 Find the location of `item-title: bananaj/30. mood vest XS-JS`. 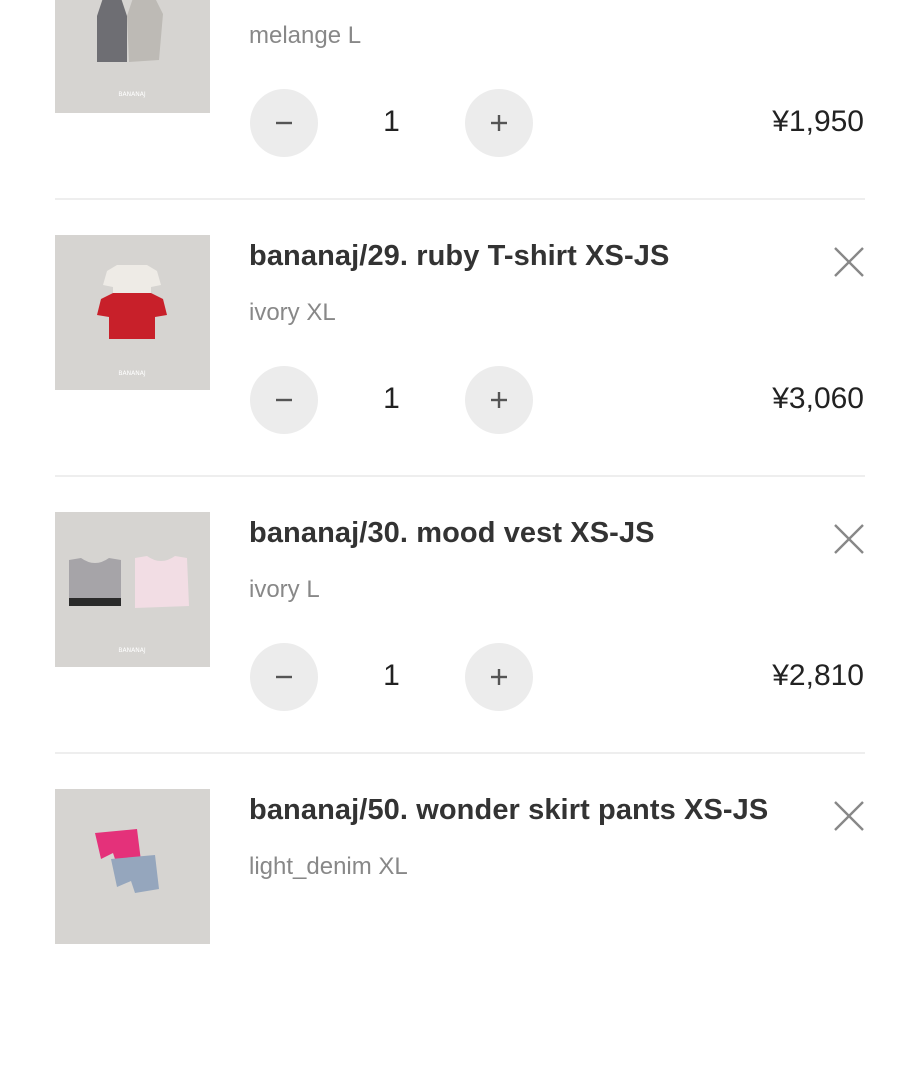

item-title: bananaj/30. mood vest XS-JS is located at coordinates (452, 533).